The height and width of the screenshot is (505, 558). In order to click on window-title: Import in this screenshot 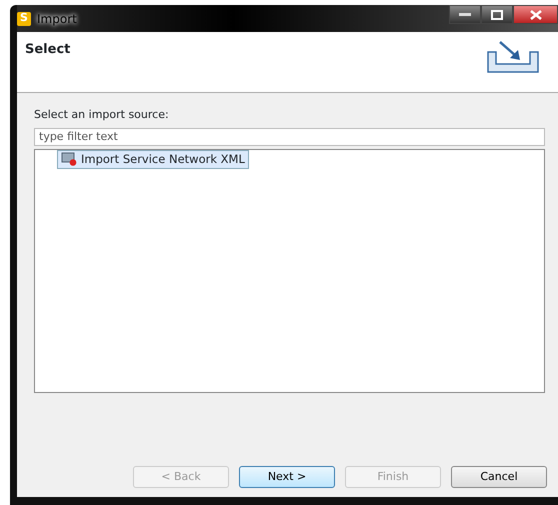, I will do `click(57, 19)`.